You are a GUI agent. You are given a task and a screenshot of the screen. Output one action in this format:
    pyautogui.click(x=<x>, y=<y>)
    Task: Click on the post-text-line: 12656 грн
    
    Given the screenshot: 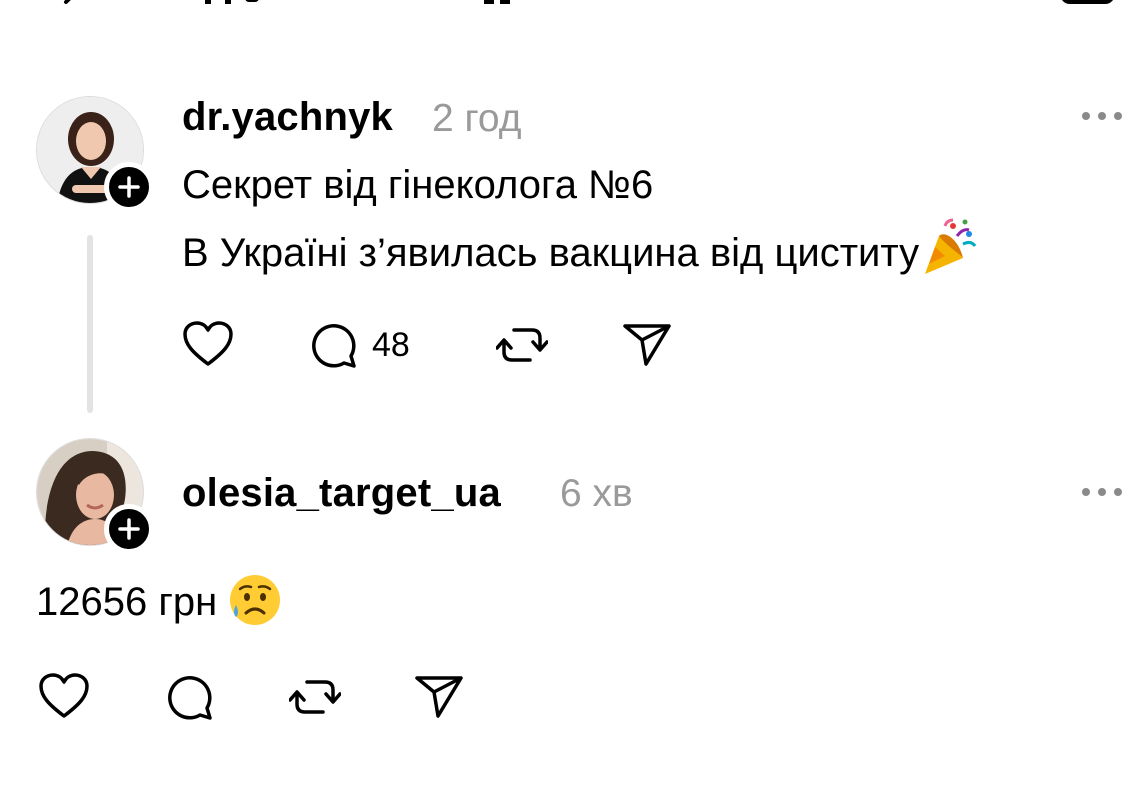 What is the action you would take?
    pyautogui.click(x=159, y=601)
    